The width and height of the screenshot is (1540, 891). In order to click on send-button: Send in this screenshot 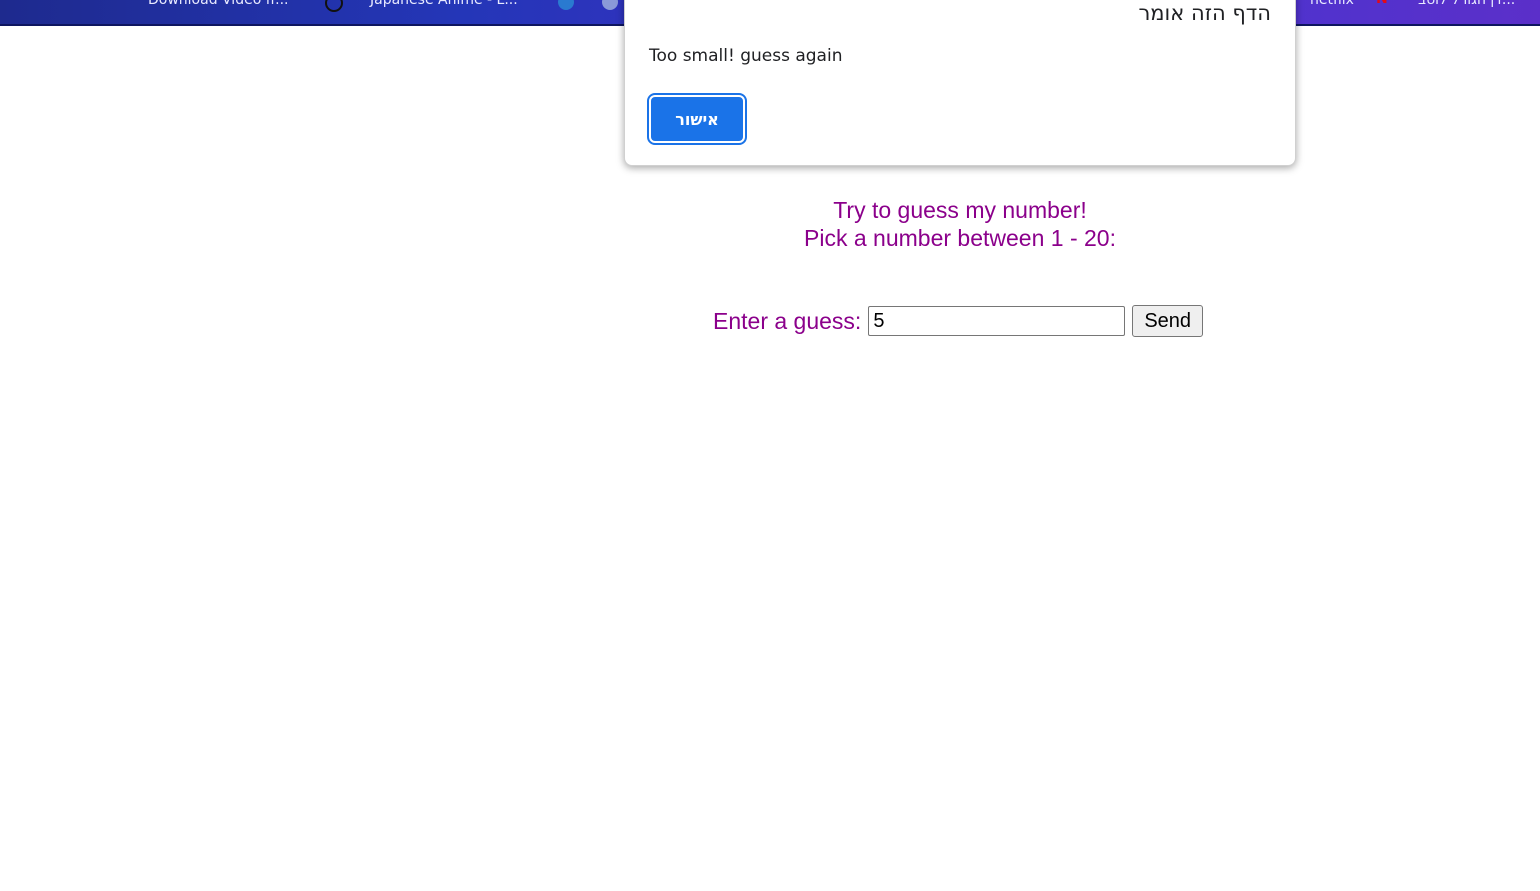, I will do `click(1168, 321)`.